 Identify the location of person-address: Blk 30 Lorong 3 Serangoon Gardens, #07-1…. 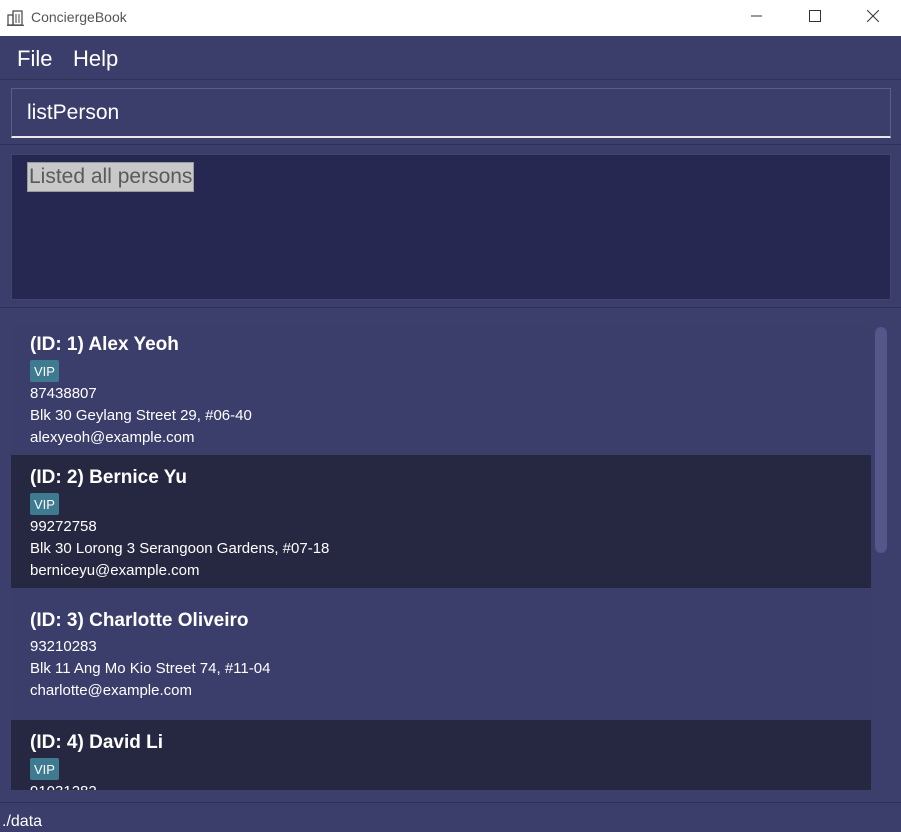
(180, 548).